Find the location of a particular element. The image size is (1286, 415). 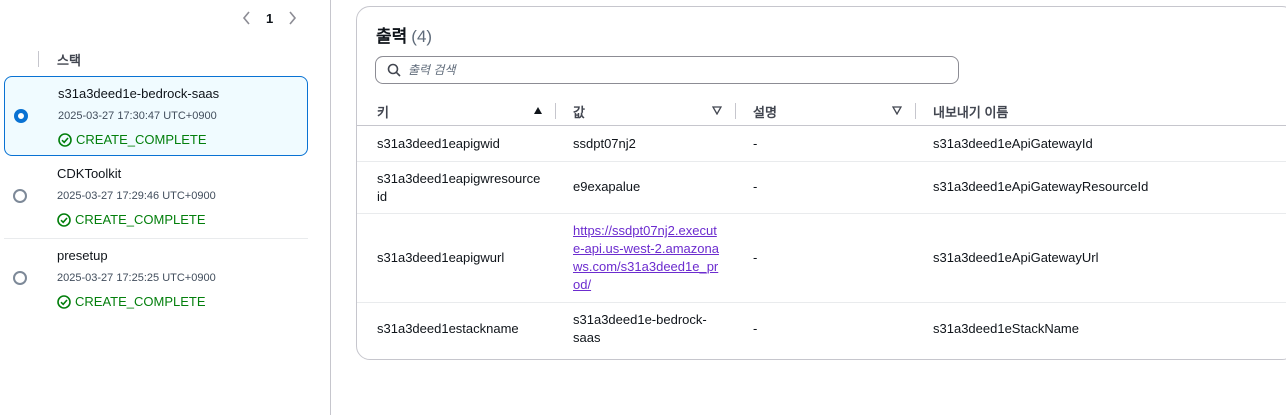

output-key: s31a3deed1eapigwurl is located at coordinates (441, 257).